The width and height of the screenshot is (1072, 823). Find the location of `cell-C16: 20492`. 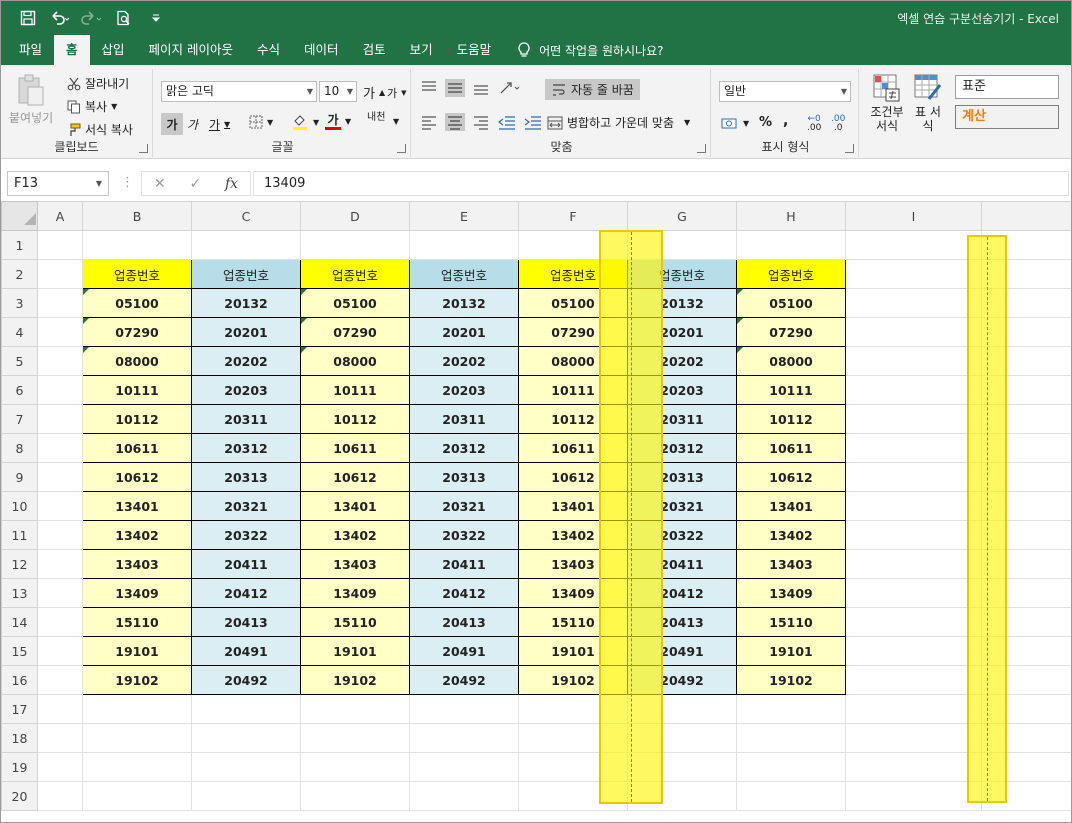

cell-C16: 20492 is located at coordinates (246, 680).